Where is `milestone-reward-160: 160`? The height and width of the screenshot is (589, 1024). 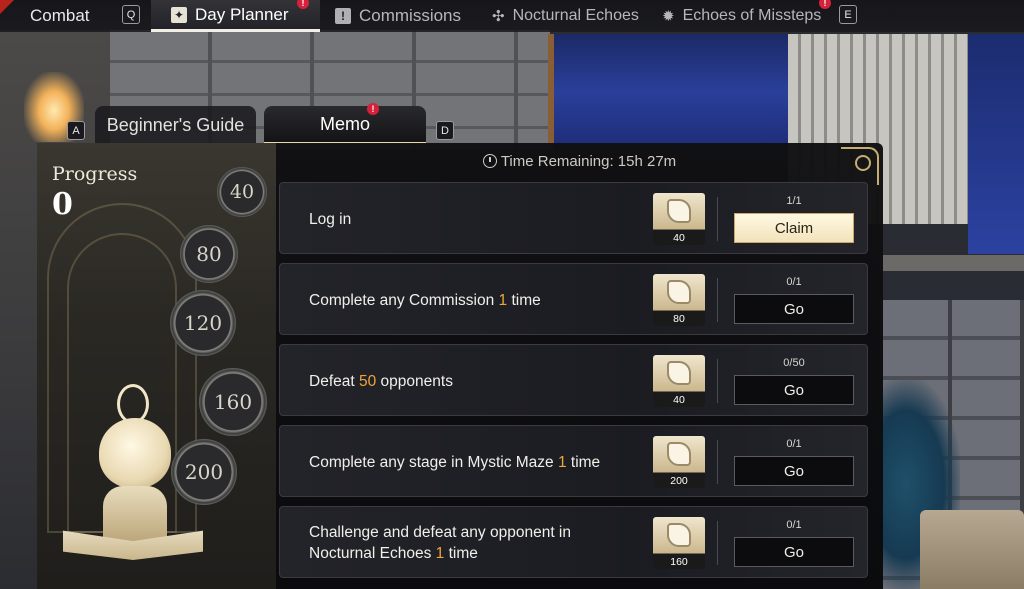
milestone-reward-160: 160 is located at coordinates (233, 402).